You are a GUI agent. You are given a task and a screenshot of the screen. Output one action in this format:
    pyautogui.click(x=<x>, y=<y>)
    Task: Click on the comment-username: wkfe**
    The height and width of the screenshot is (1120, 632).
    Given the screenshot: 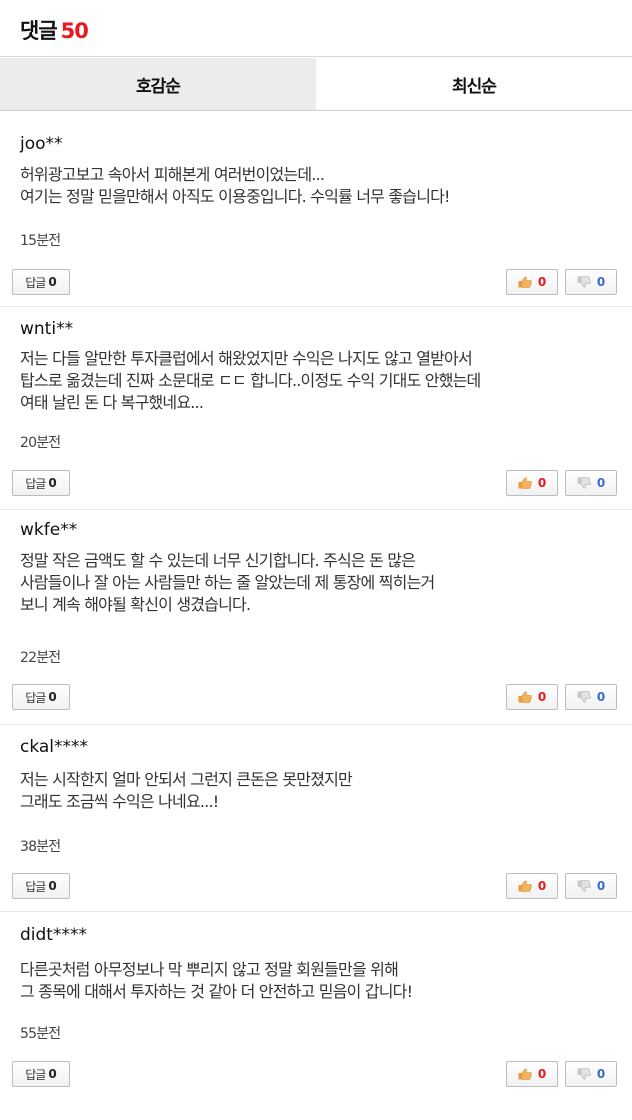 What is the action you would take?
    pyautogui.click(x=49, y=530)
    